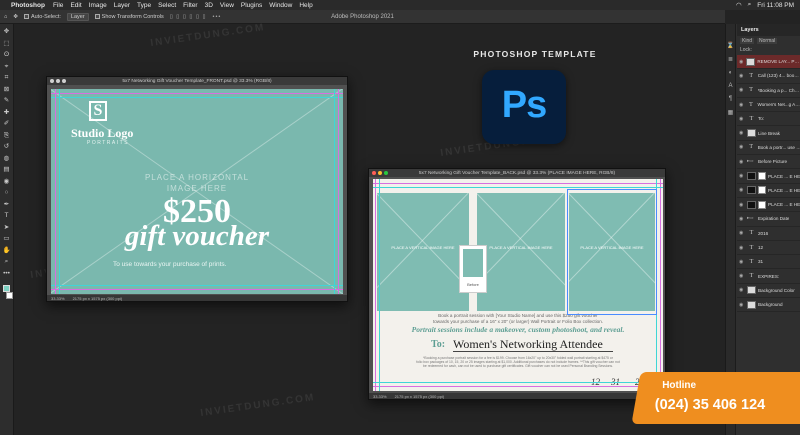  I want to click on layer-row: ◉ T EXPIRES:, so click(768, 276).